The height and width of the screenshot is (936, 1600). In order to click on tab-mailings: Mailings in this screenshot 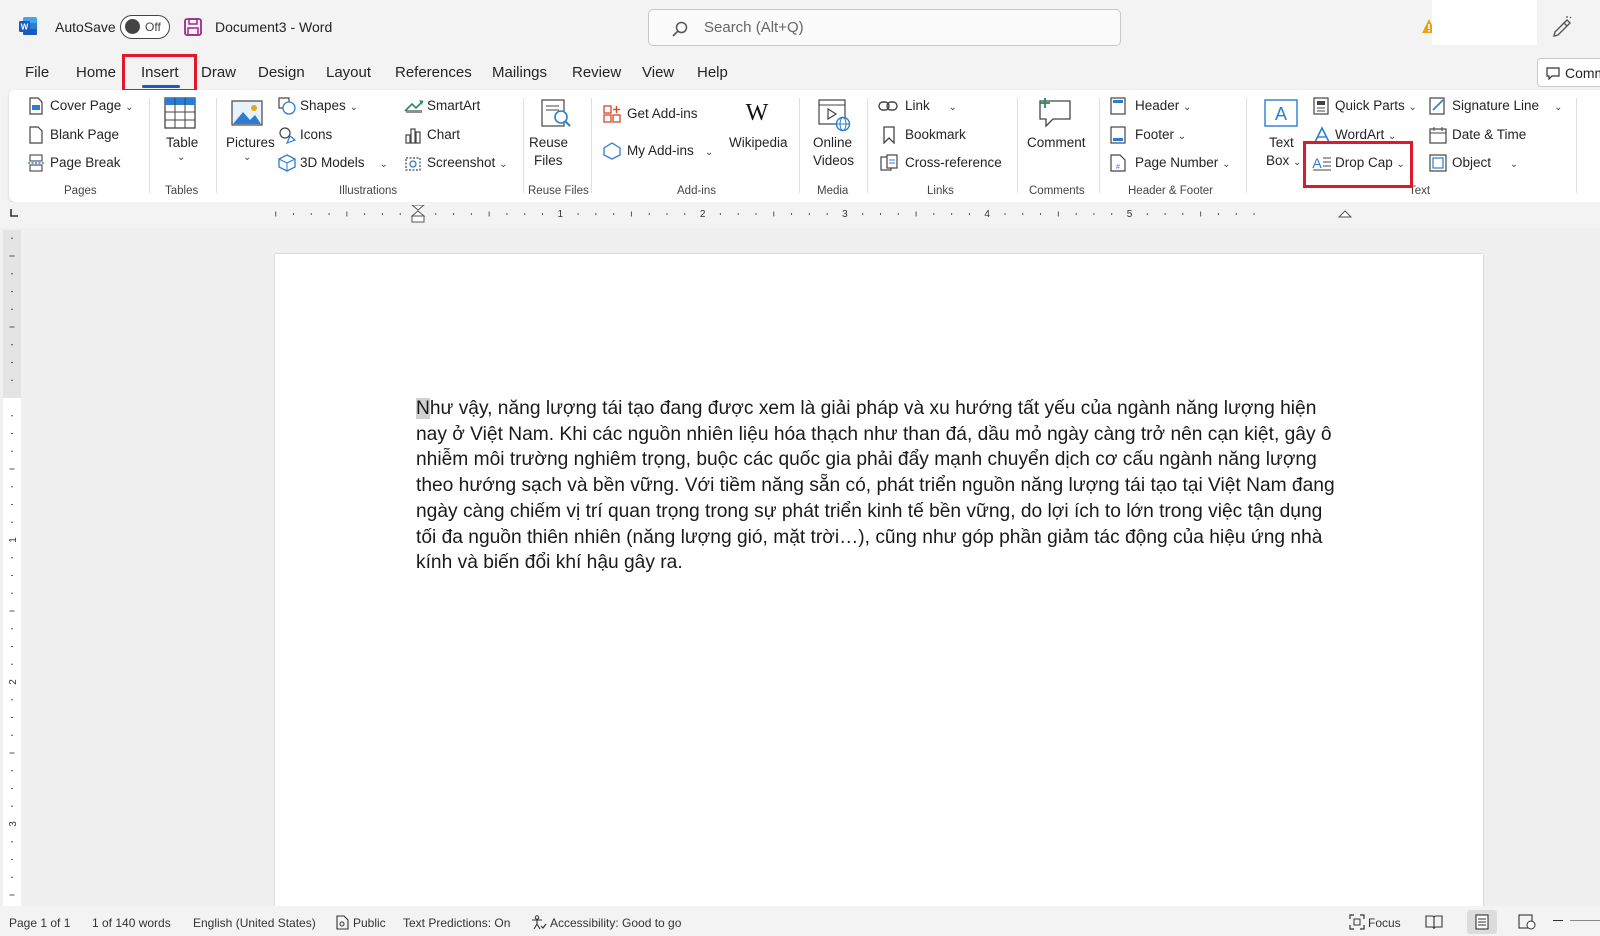, I will do `click(519, 72)`.